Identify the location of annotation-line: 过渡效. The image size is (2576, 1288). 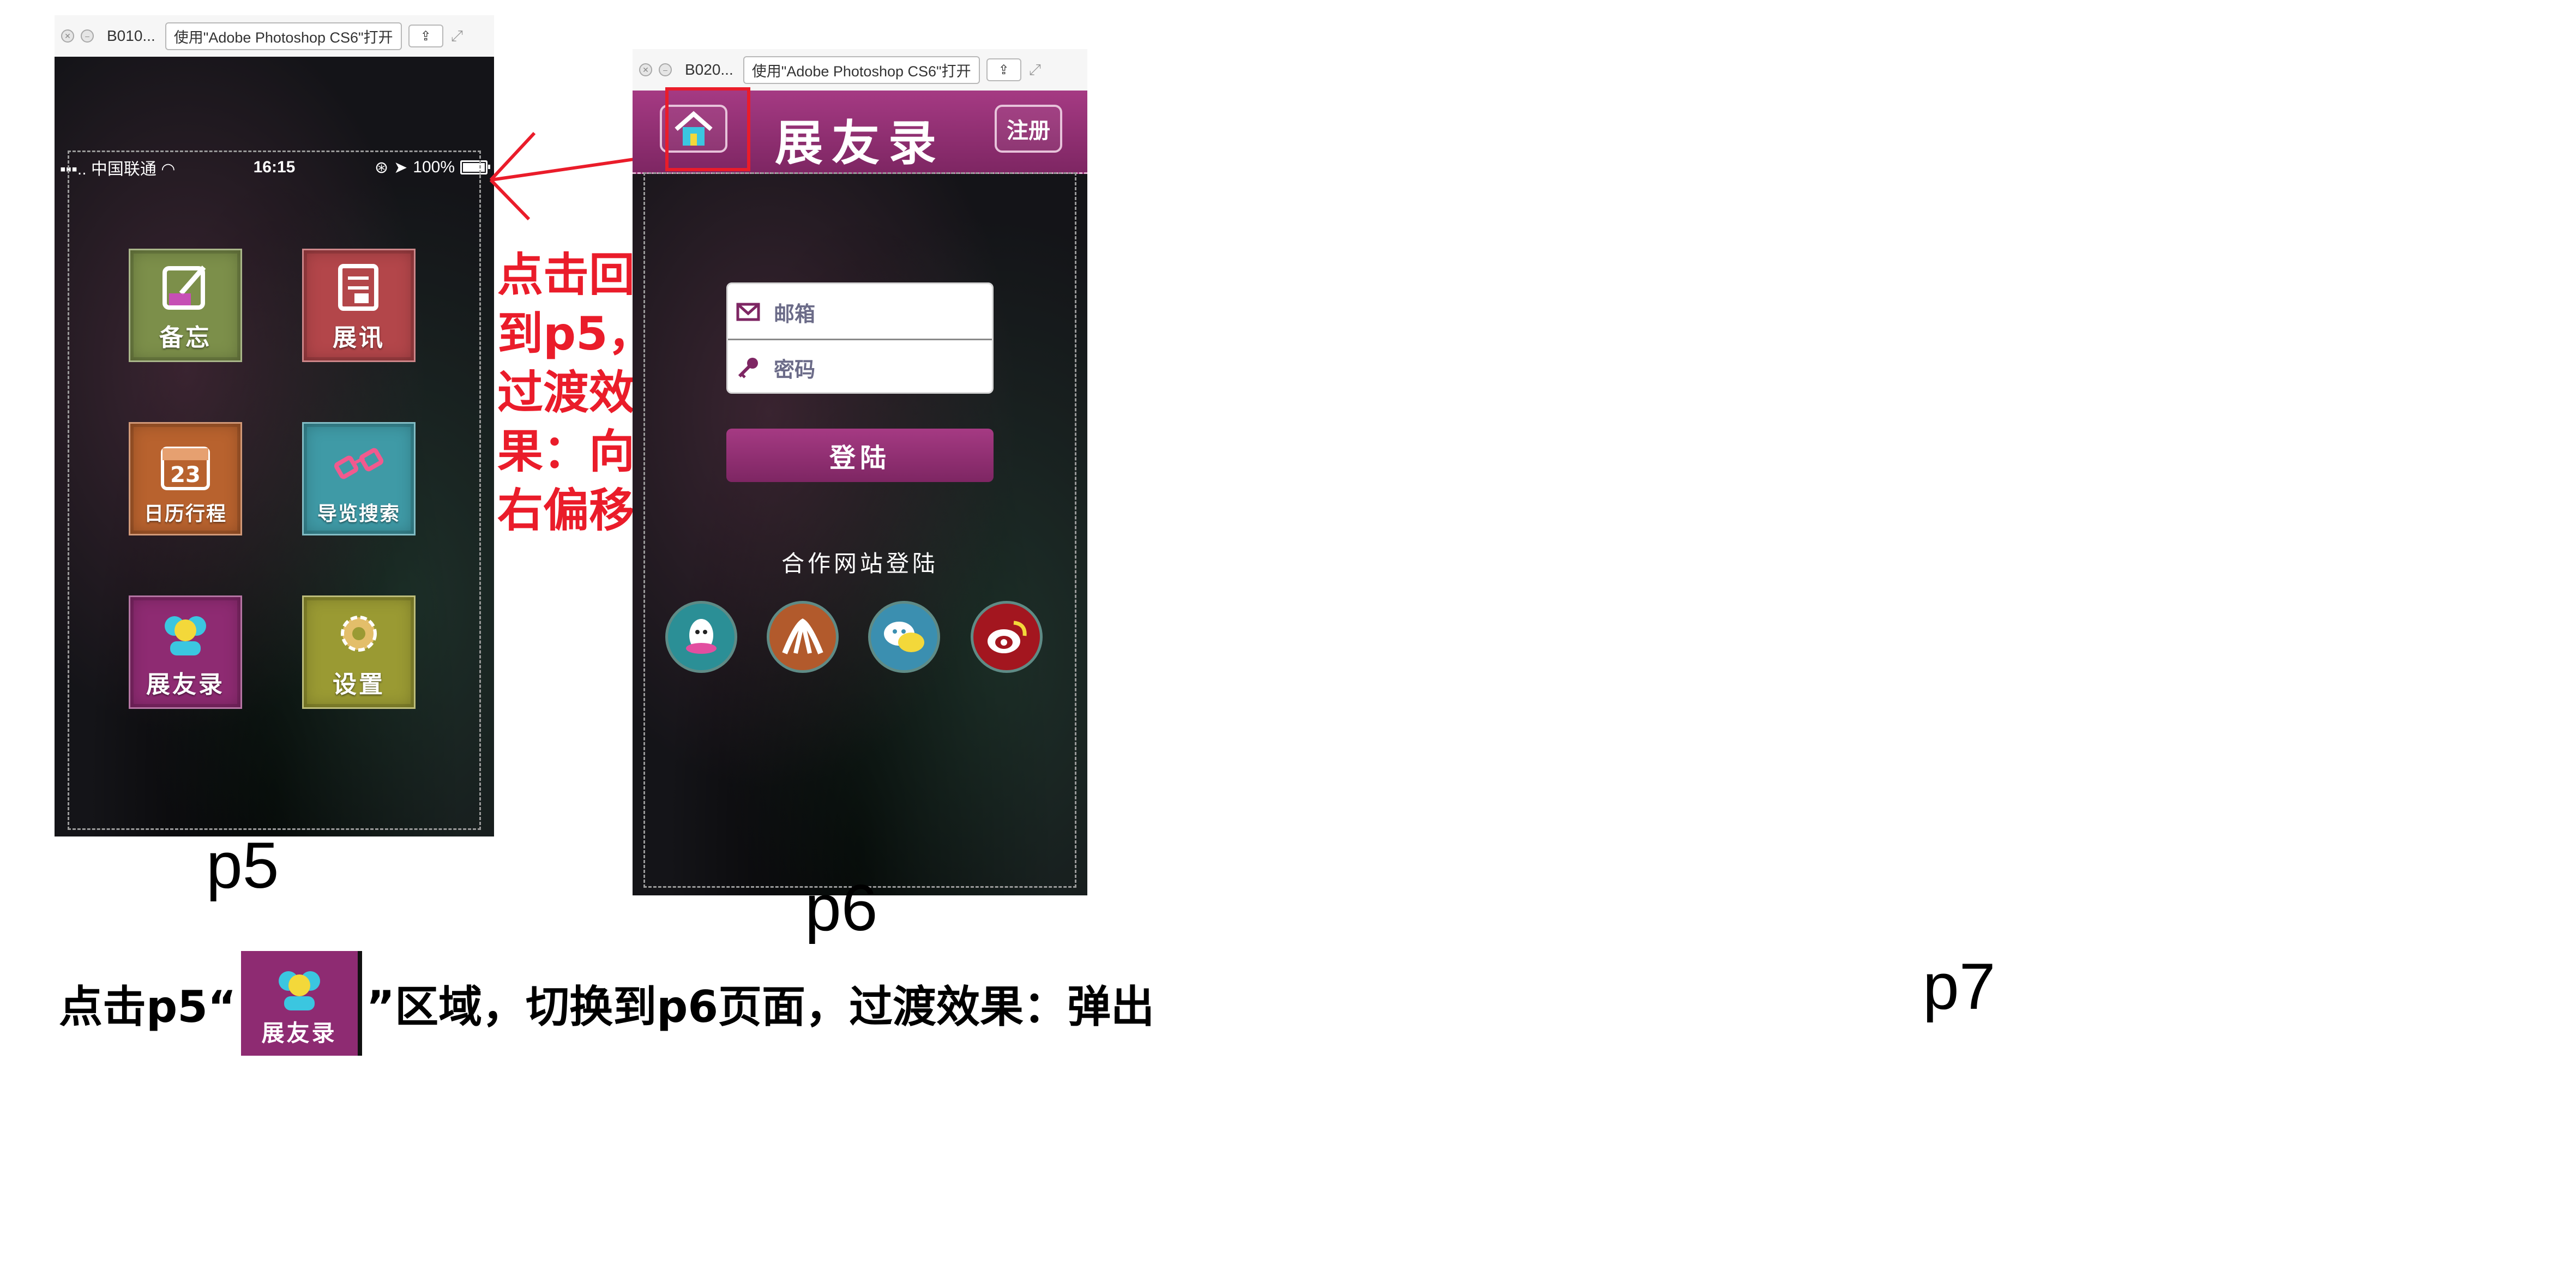
(566, 392).